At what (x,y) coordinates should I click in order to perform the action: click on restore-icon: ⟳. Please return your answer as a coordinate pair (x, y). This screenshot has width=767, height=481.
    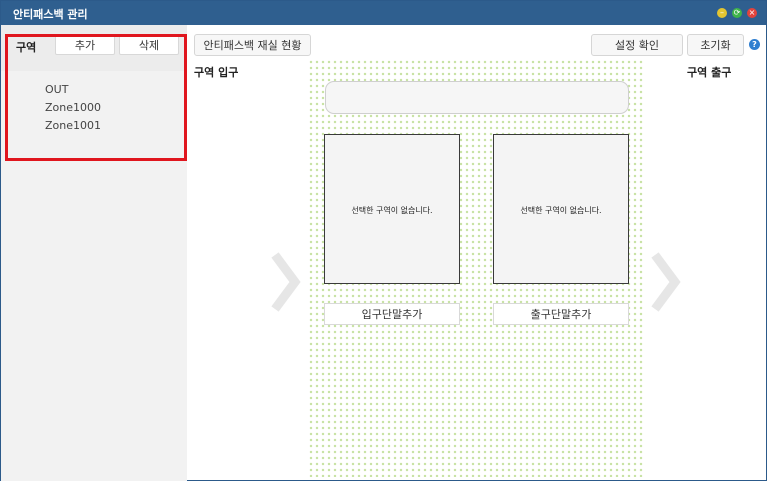
    Looking at the image, I should click on (737, 12).